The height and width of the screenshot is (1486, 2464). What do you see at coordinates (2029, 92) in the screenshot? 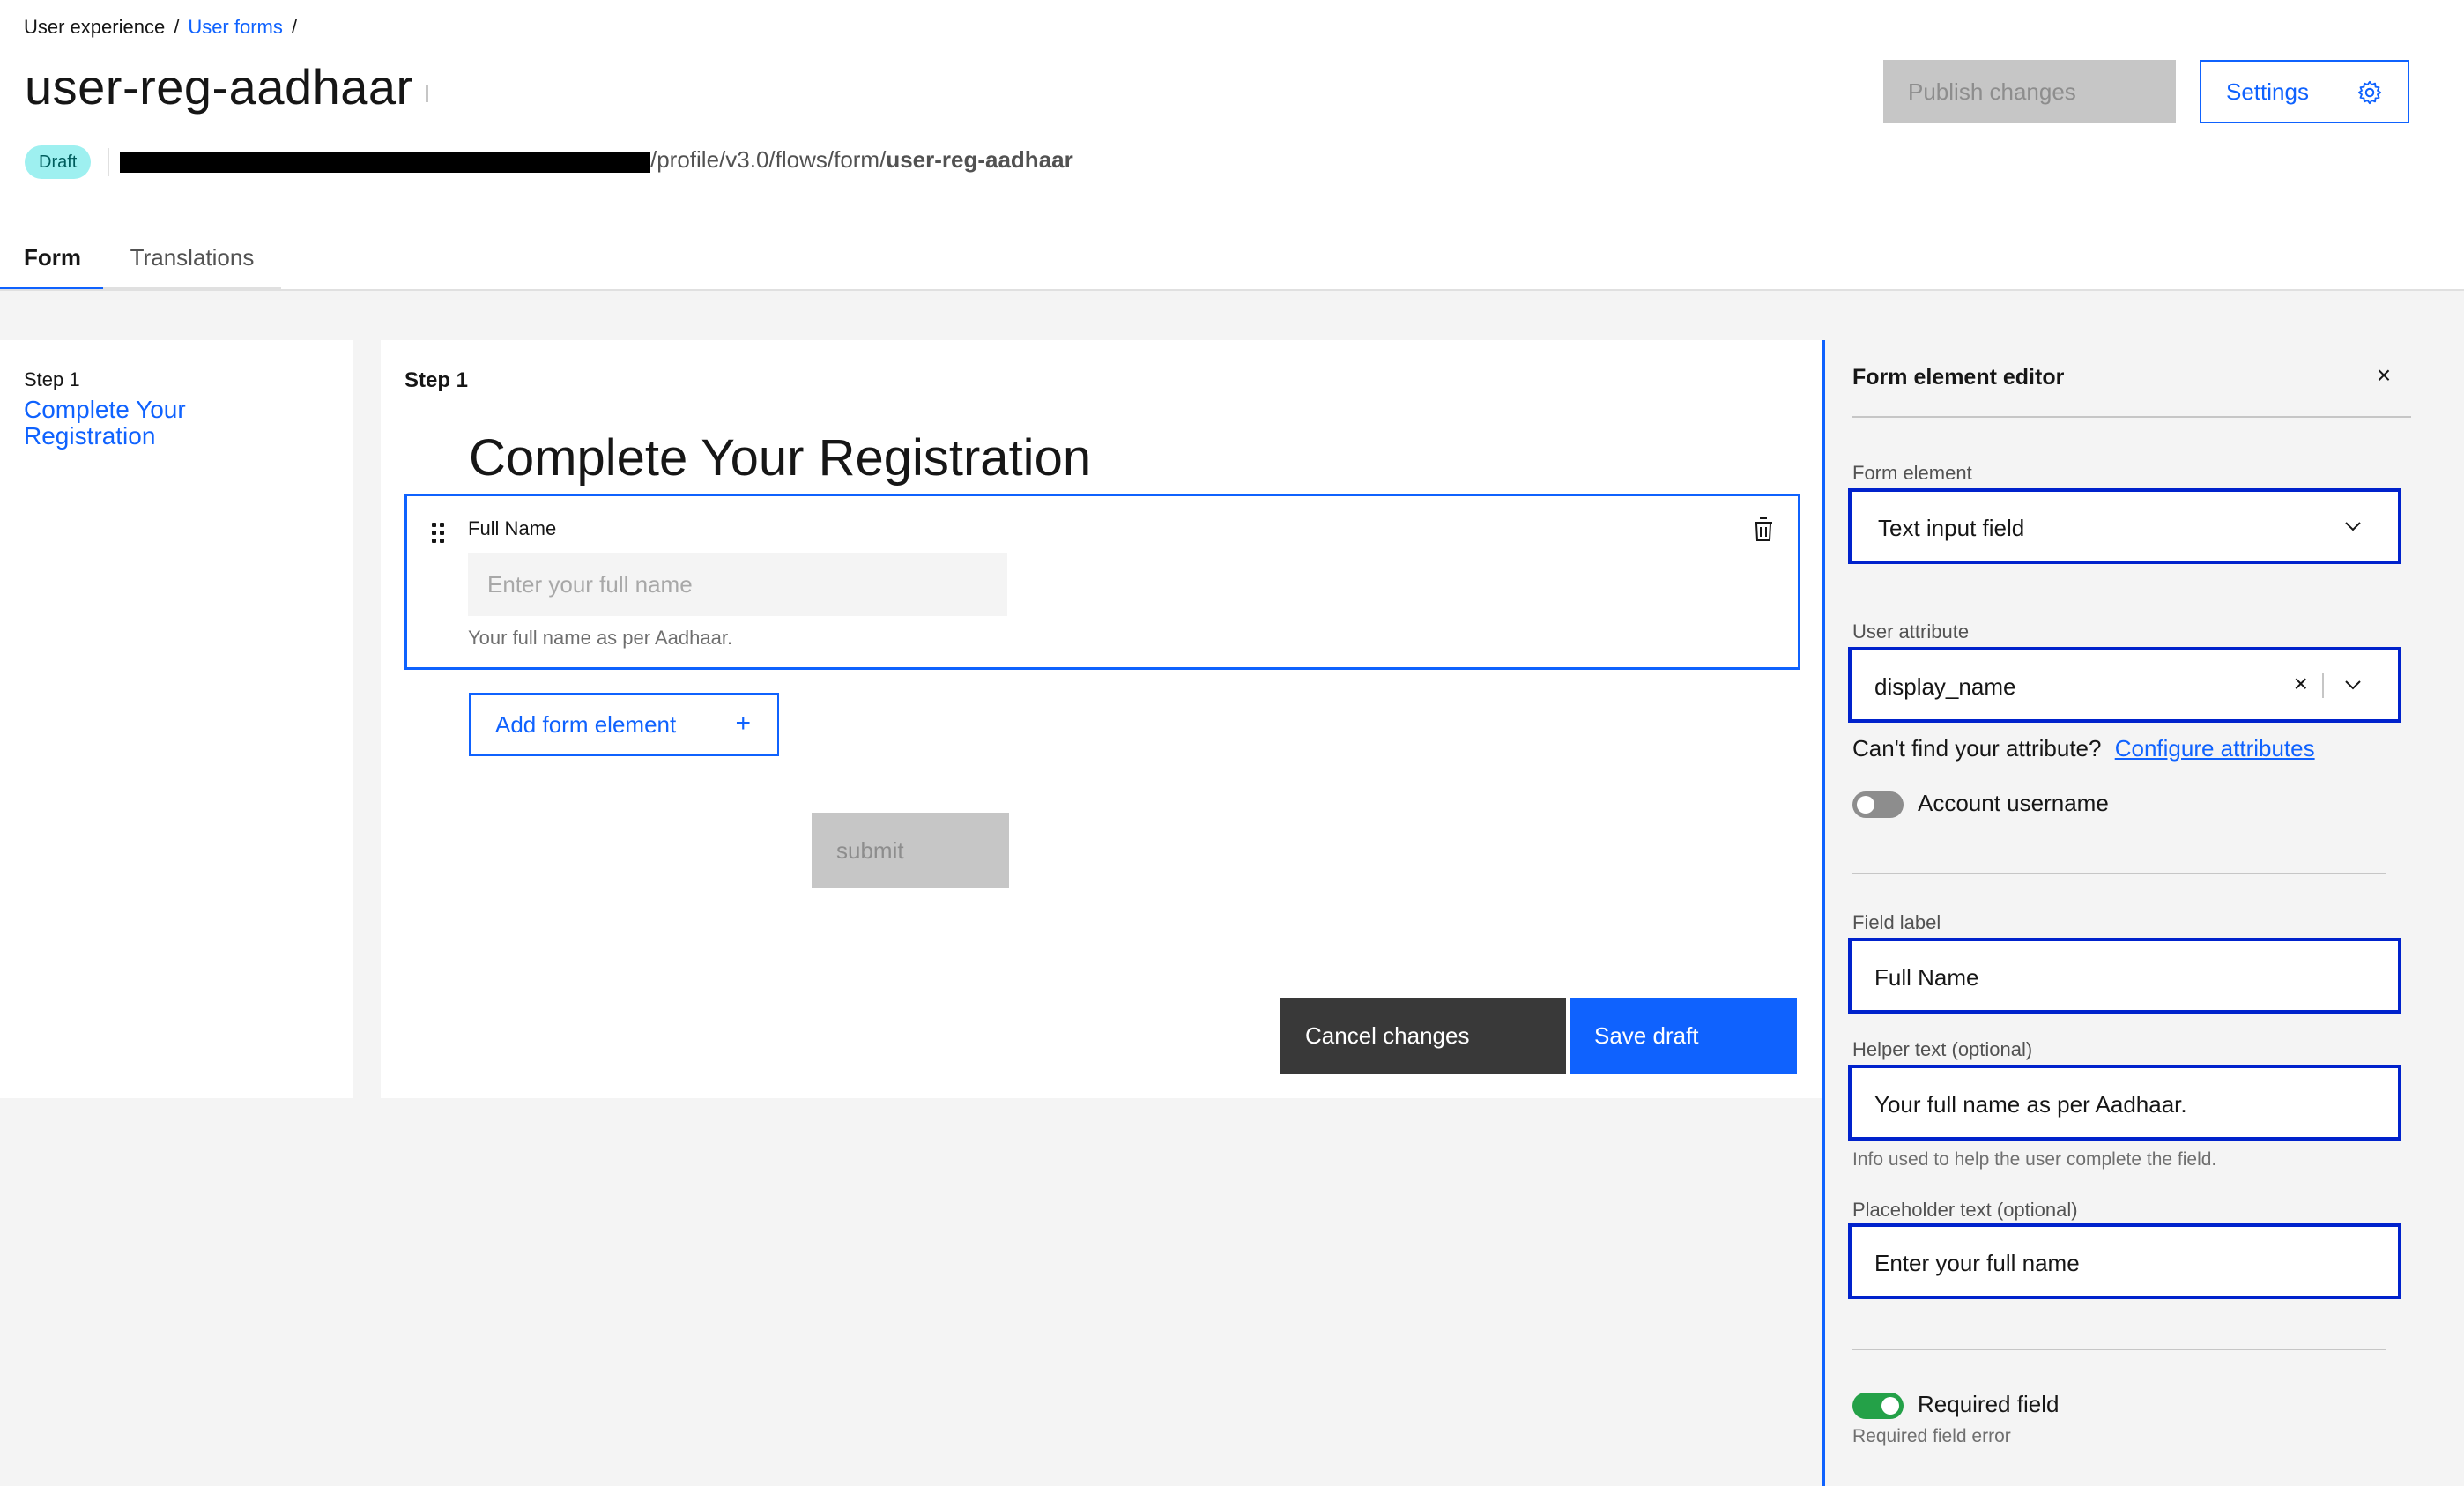
I see `publish-changes-button: Publish changes` at bounding box center [2029, 92].